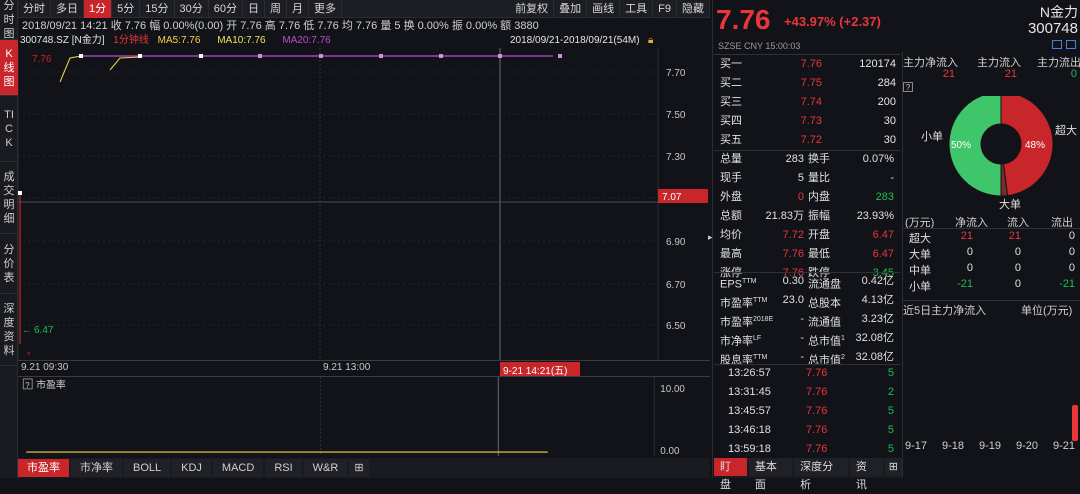  Describe the element at coordinates (874, 338) in the screenshot. I see `fund-value: 32.08亿` at that location.